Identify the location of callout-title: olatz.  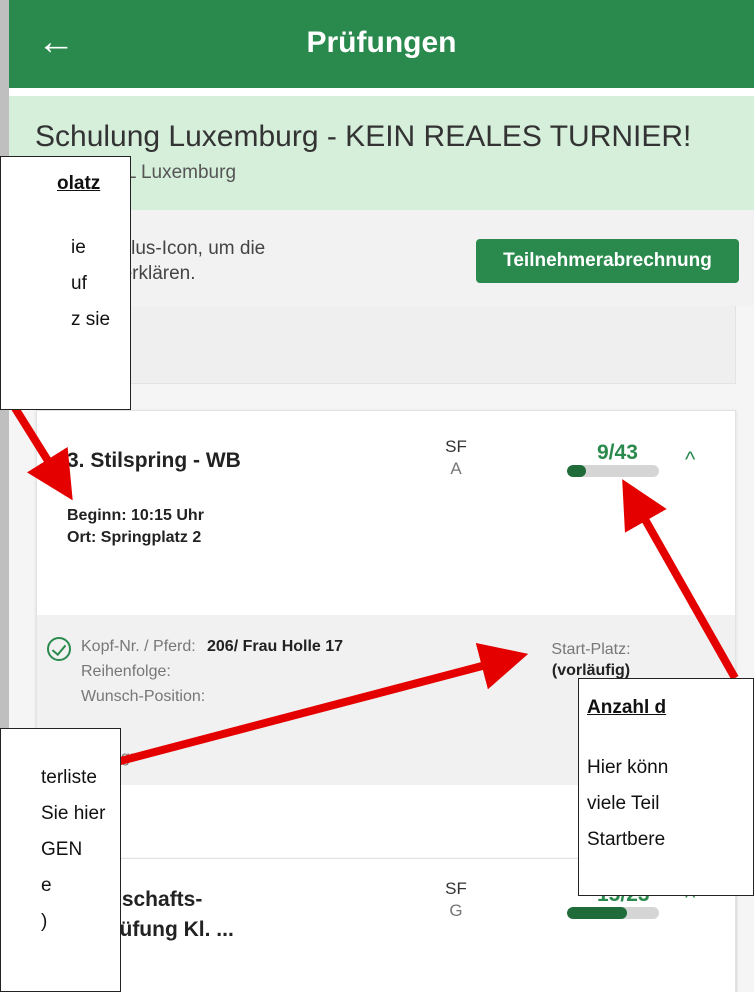
(79, 183).